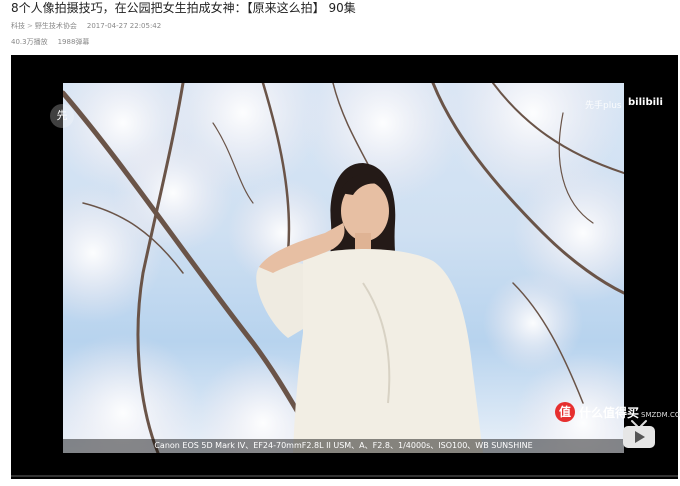 Image resolution: width=680 pixels, height=486 pixels. I want to click on site-brand-url: SMZDM.COM, so click(660, 414).